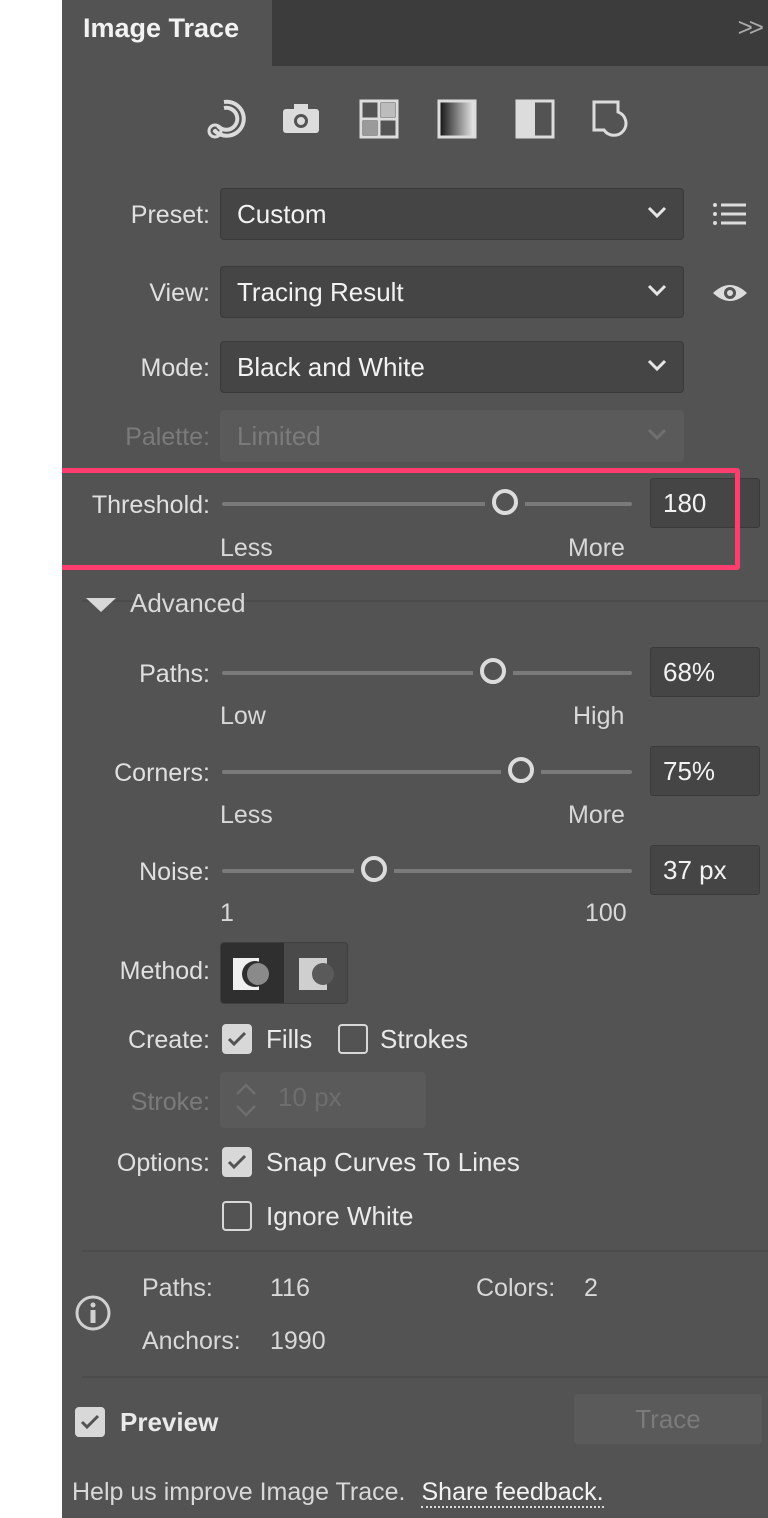 Image resolution: width=768 pixels, height=1518 pixels. What do you see at coordinates (289, 1039) in the screenshot?
I see `fills-label: Fills` at bounding box center [289, 1039].